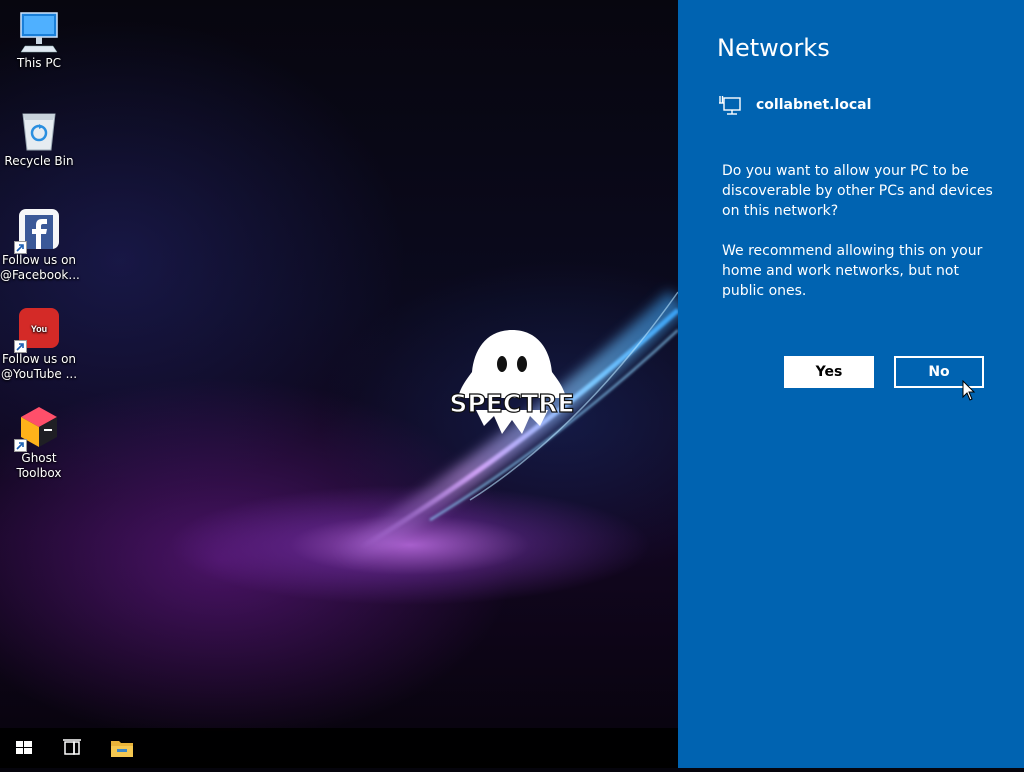 This screenshot has height=772, width=1024. Describe the element at coordinates (814, 105) in the screenshot. I see `network-name: collabnet.local` at that location.